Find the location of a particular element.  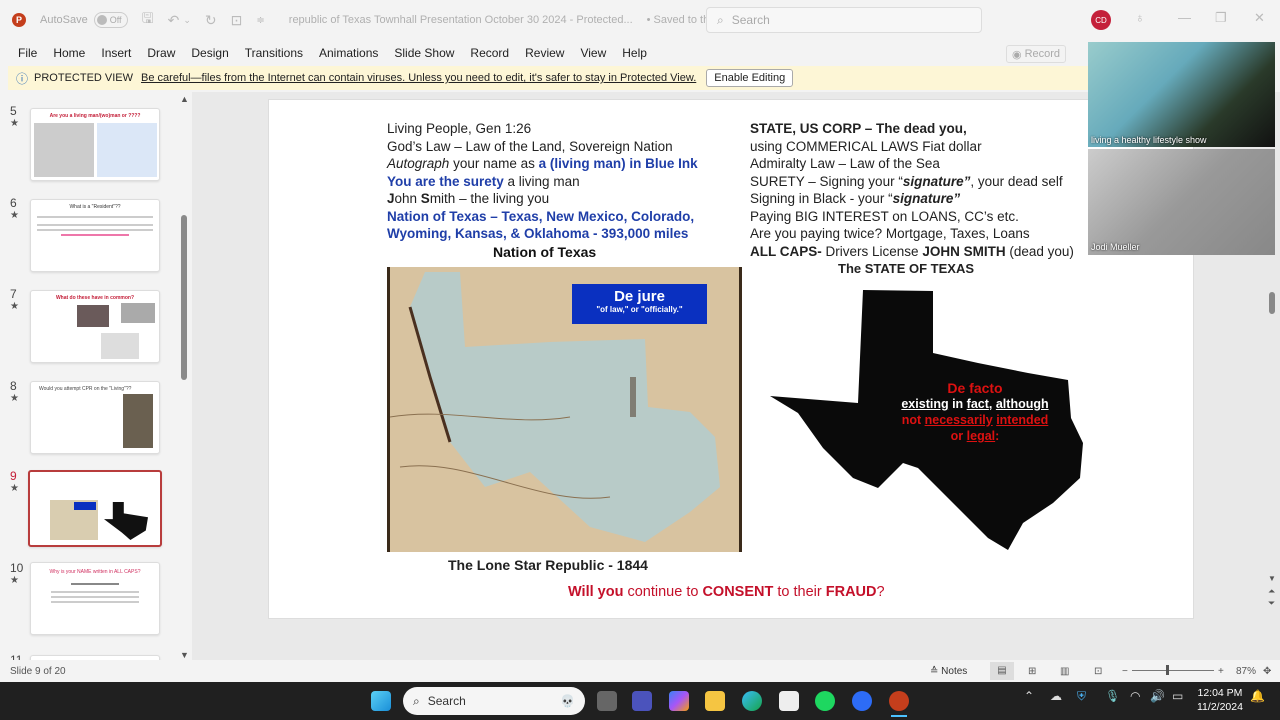

restore-button: ❐ is located at coordinates (1221, 18).